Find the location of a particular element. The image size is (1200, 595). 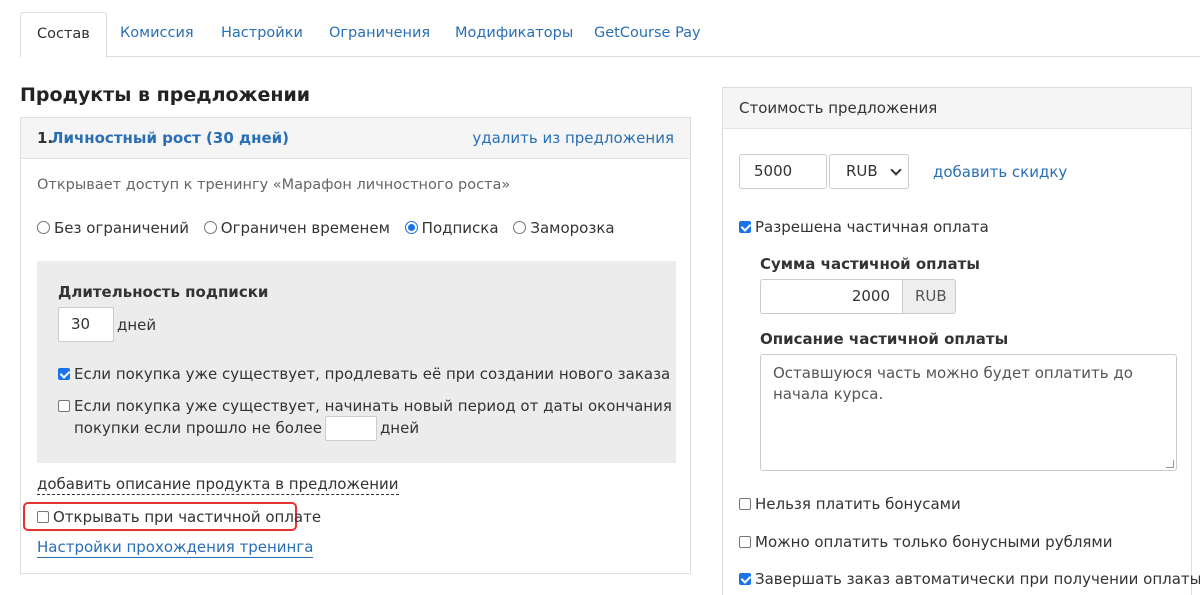

partial-amount-input: 2000 is located at coordinates (831, 296).